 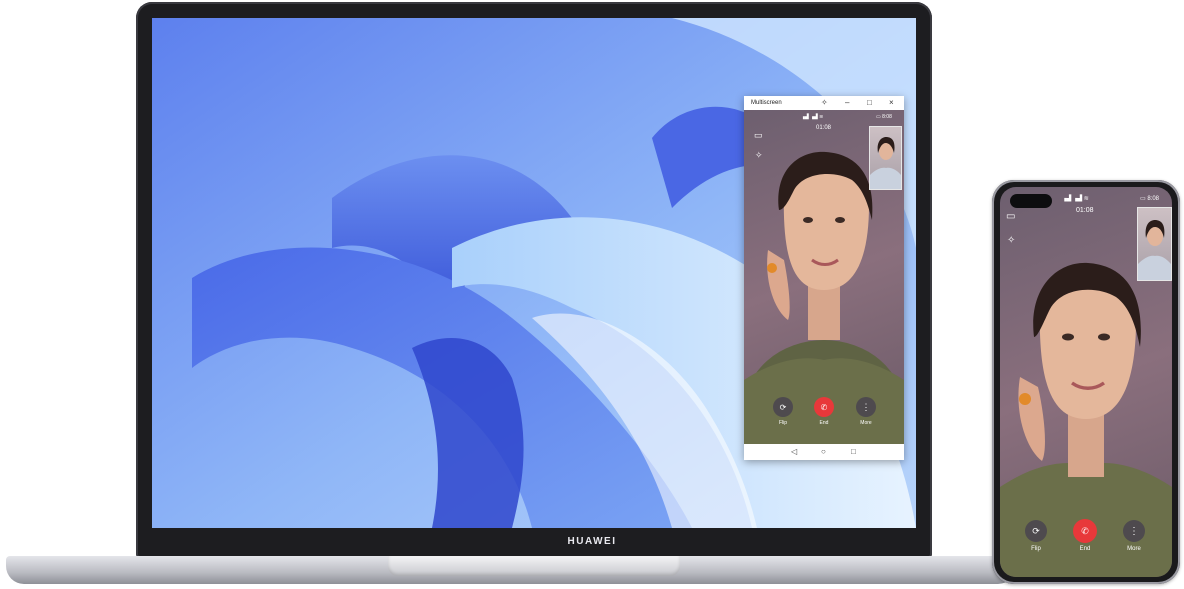 I want to click on phone-flip-camera-icon: ⟳, so click(x=1036, y=530).